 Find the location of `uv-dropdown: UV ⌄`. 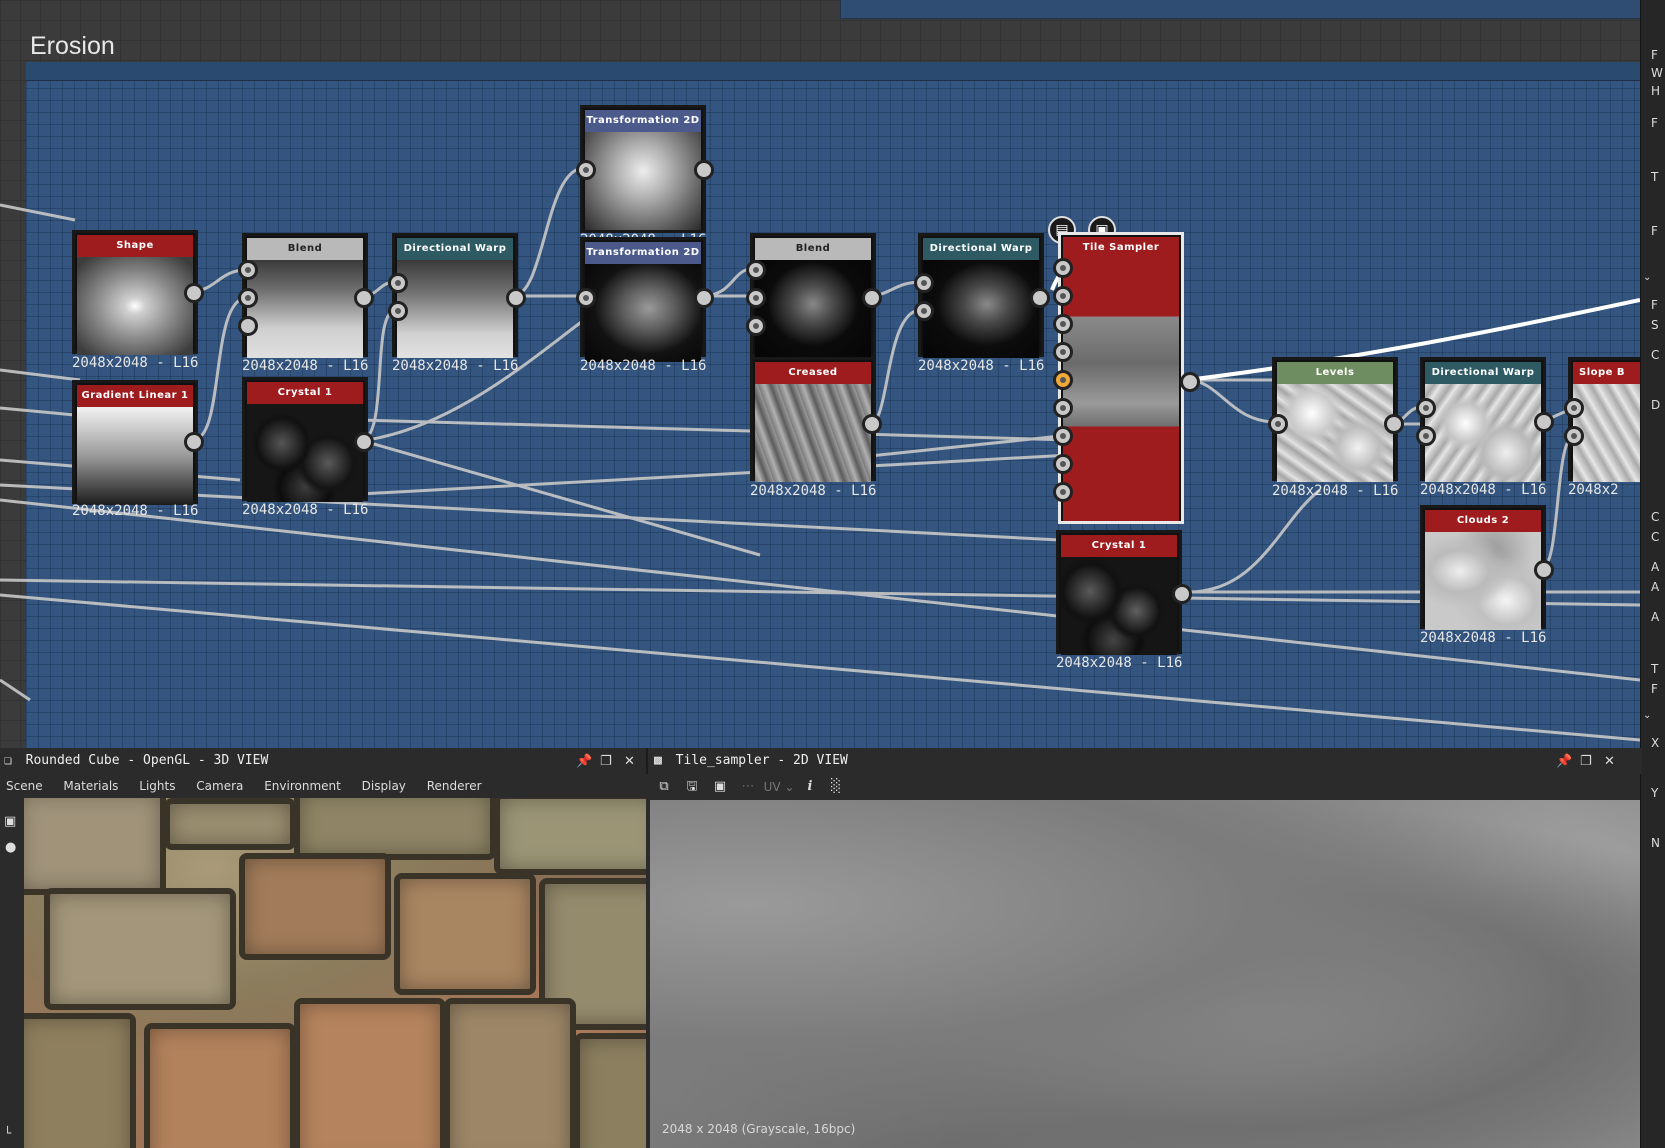

uv-dropdown: UV ⌄ is located at coordinates (779, 787).